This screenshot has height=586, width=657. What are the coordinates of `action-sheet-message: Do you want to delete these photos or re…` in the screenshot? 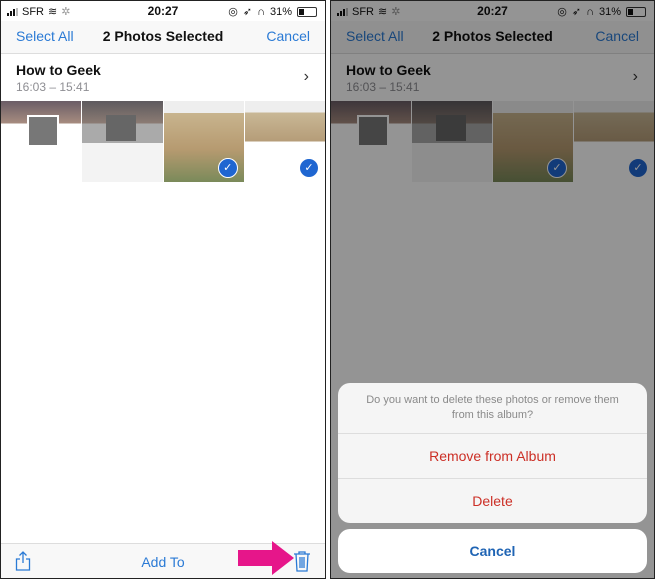 It's located at (492, 408).